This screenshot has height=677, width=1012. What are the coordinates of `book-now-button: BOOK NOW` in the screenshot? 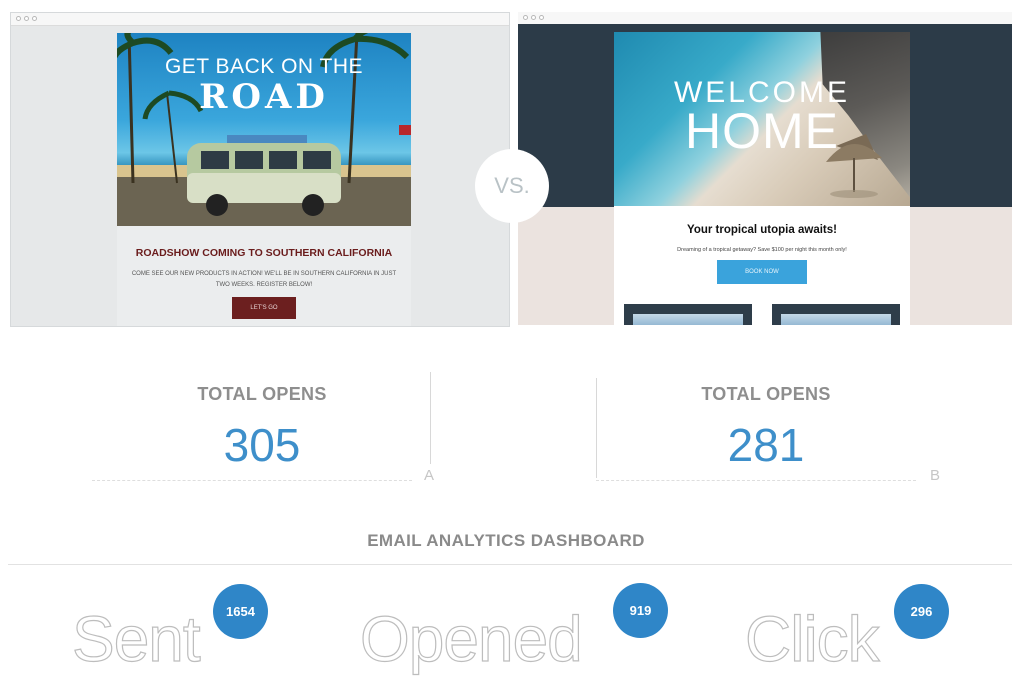 It's located at (762, 272).